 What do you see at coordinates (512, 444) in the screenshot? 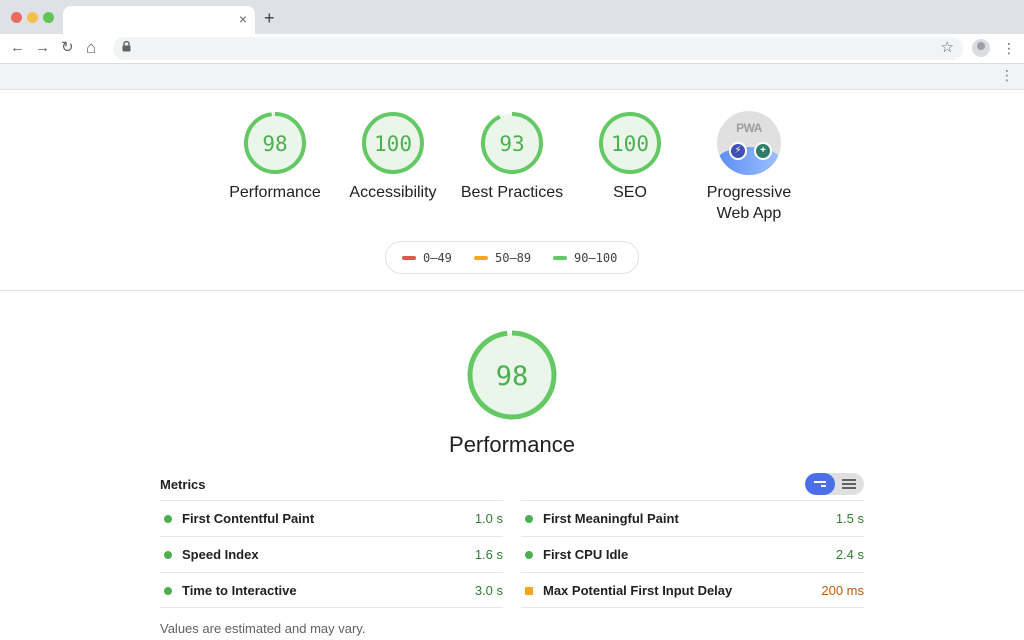
I see `performance-title: Performance` at bounding box center [512, 444].